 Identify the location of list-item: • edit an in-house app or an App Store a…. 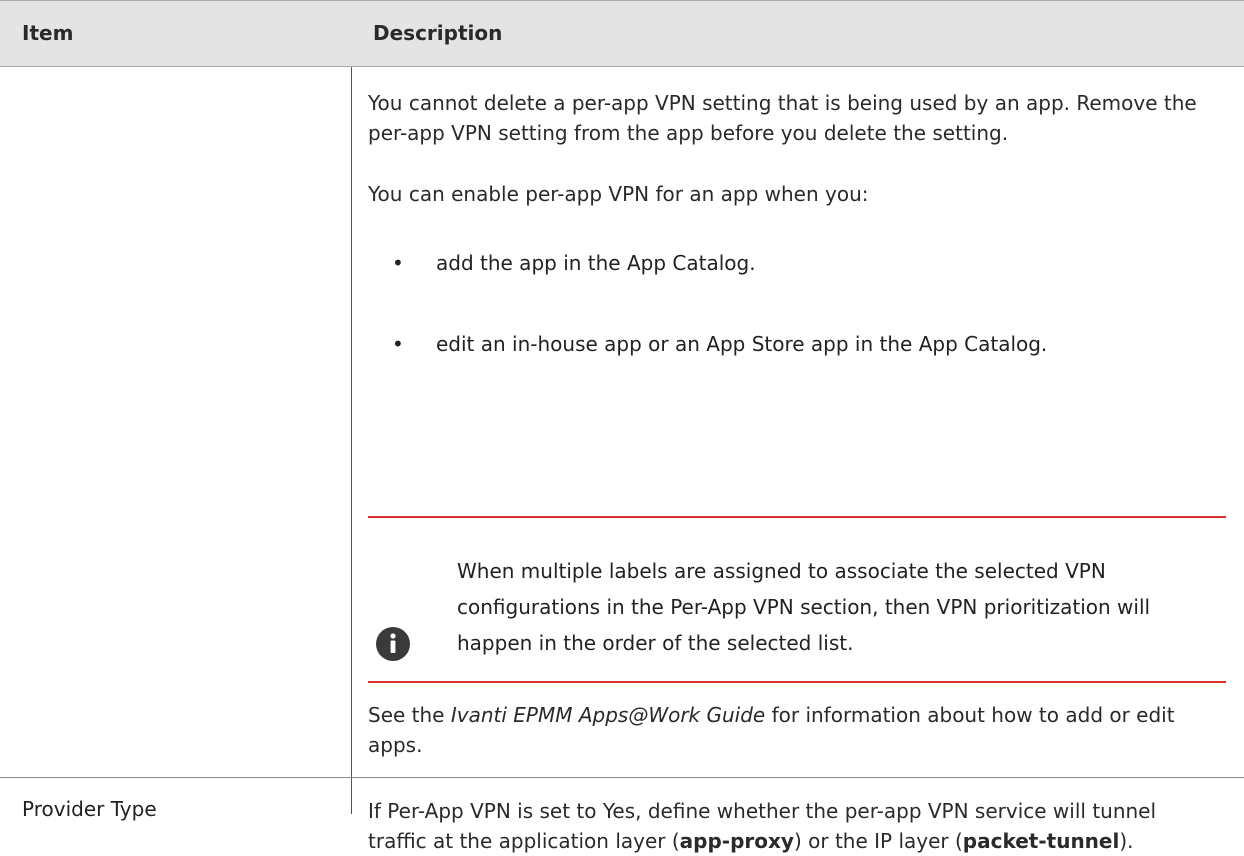
(720, 344).